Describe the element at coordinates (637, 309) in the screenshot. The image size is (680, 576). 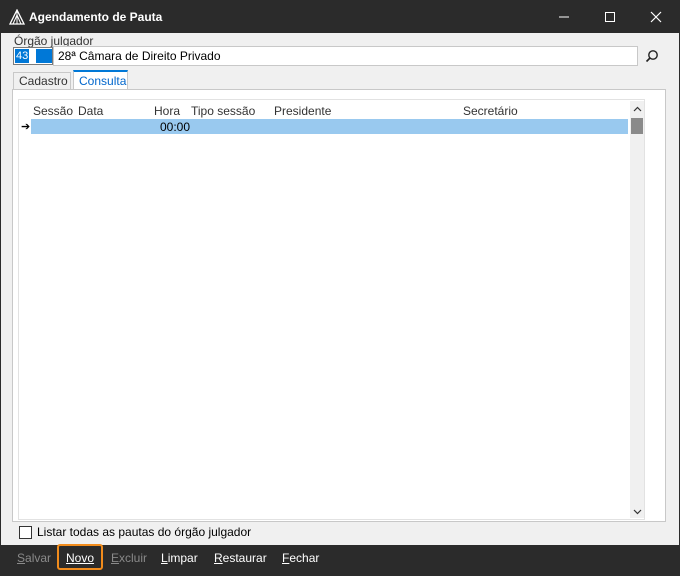
I see `vertical-scrollbar` at that location.